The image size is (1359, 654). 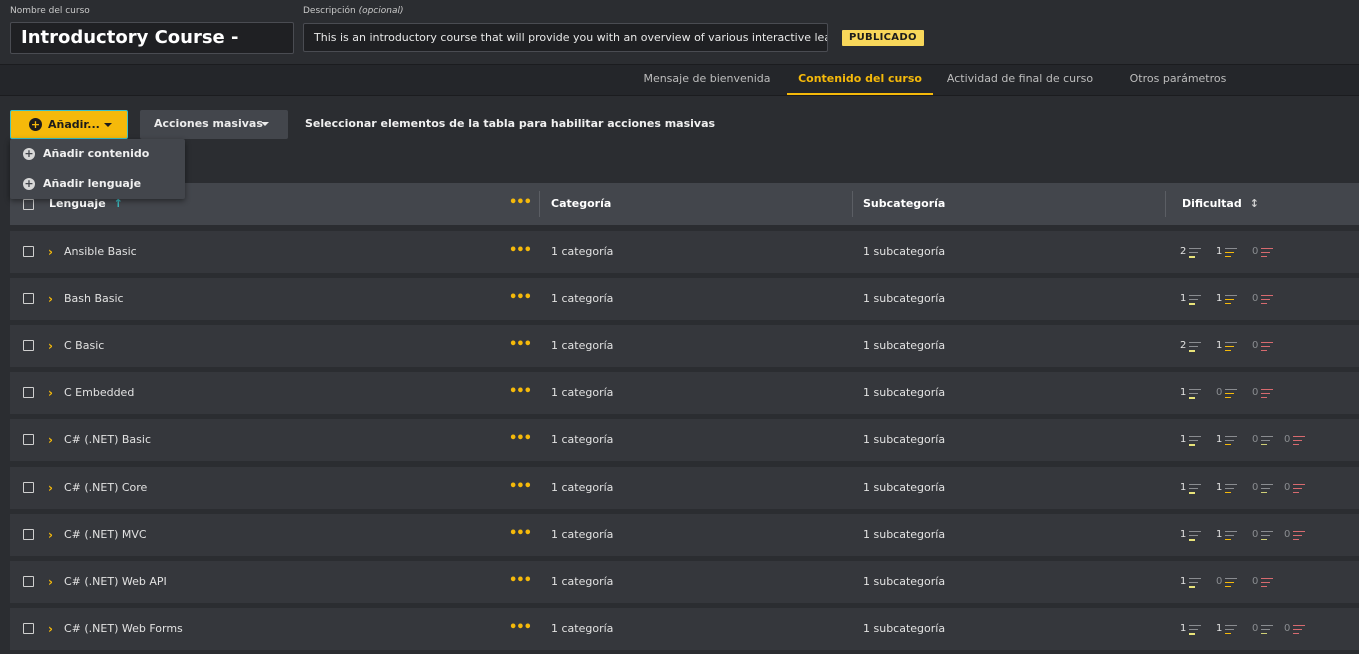 I want to click on status-badge: PUBLICADO, so click(x=883, y=38).